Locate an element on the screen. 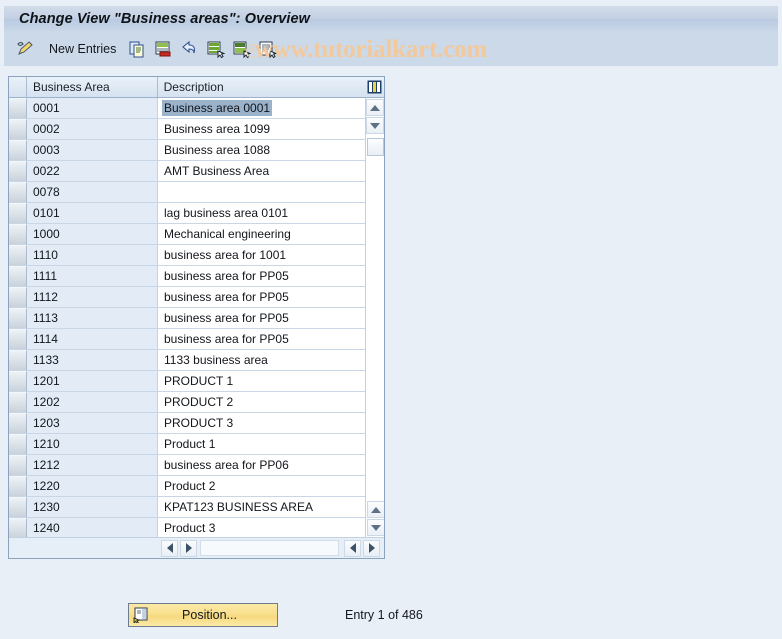 The width and height of the screenshot is (782, 639). table-row: 0002 Business area 1099 is located at coordinates (196, 129).